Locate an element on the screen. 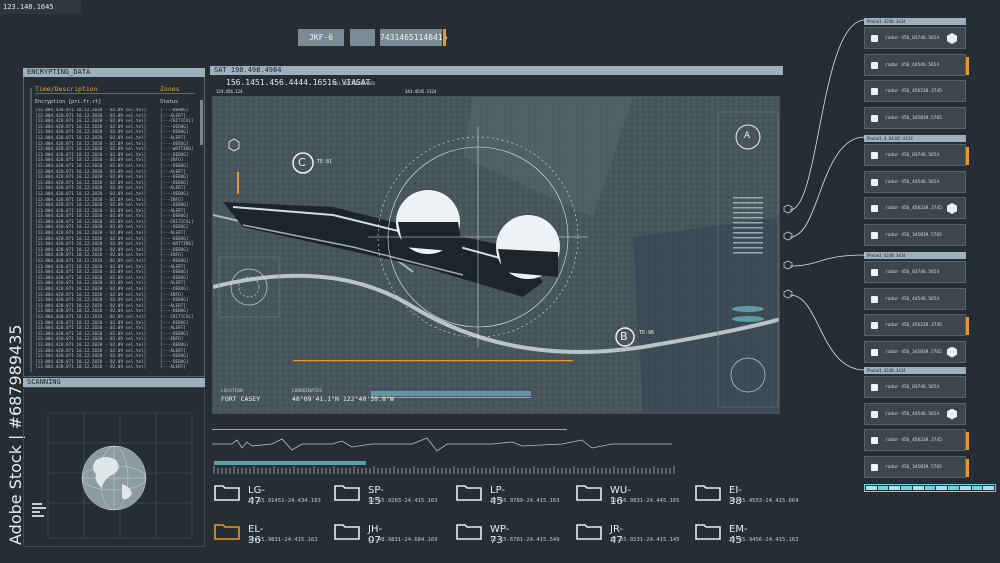  marker-a: A is located at coordinates (747, 136).